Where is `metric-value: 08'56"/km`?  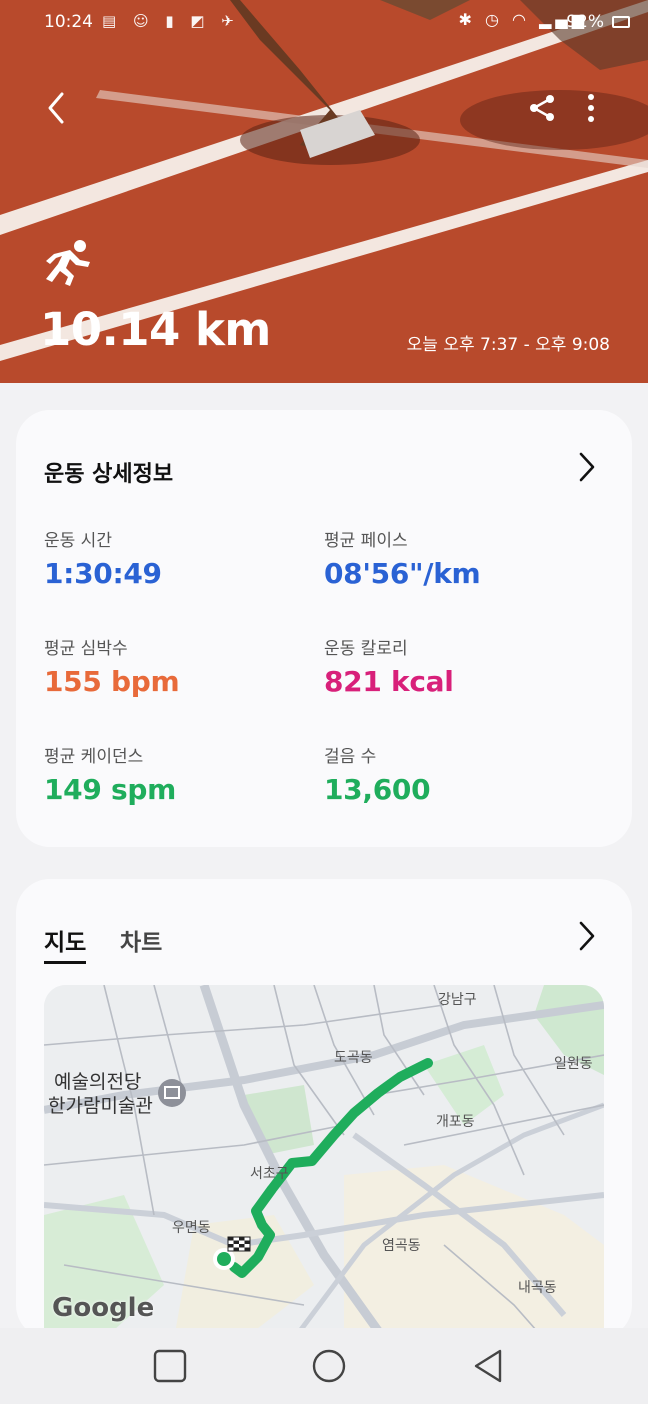
metric-value: 08'56"/km is located at coordinates (402, 573).